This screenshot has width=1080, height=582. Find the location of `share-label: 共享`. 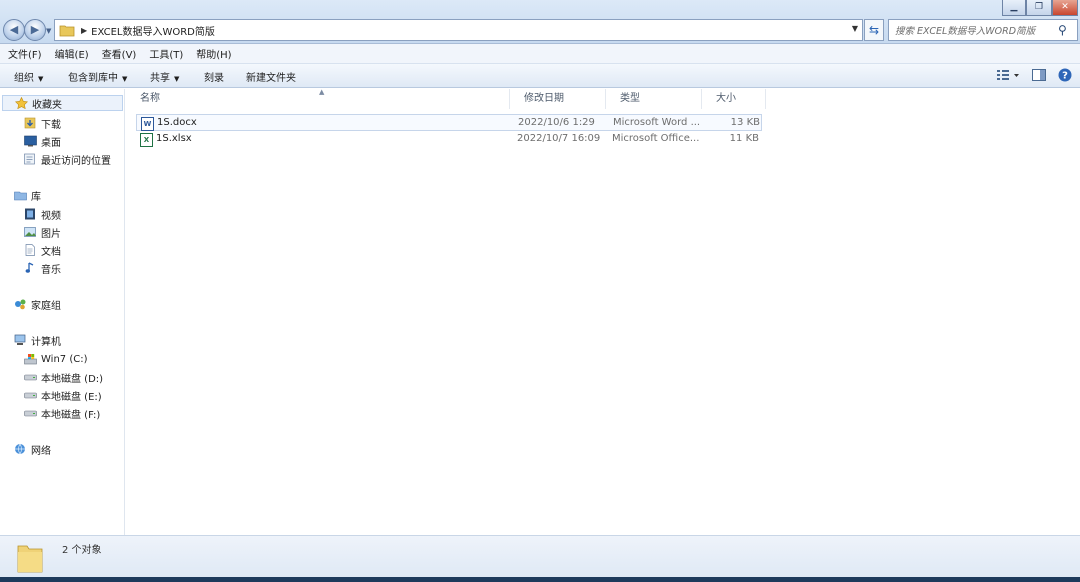

share-label: 共享 is located at coordinates (160, 78).